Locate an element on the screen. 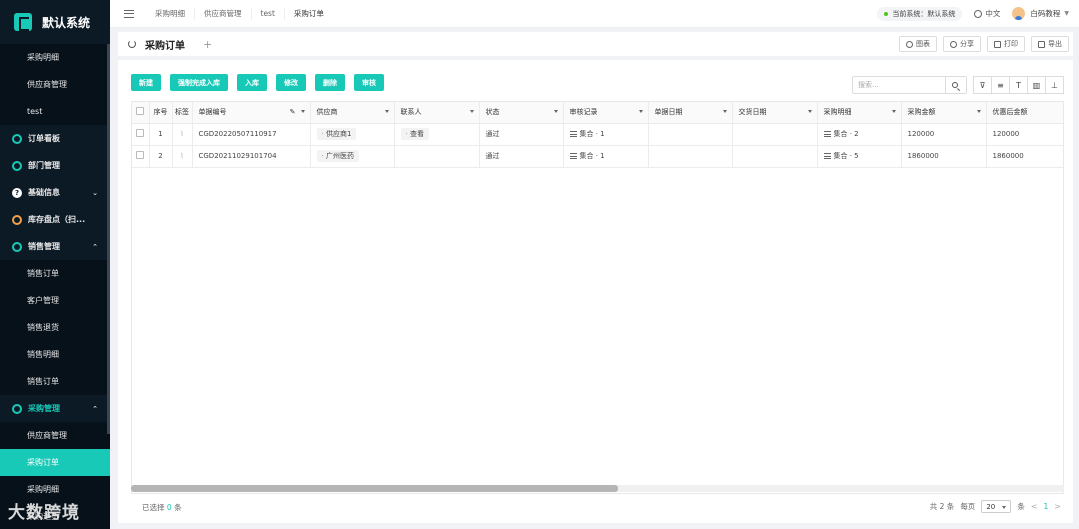 This screenshot has height=529, width=1079. cell-doc-date is located at coordinates (690, 156).